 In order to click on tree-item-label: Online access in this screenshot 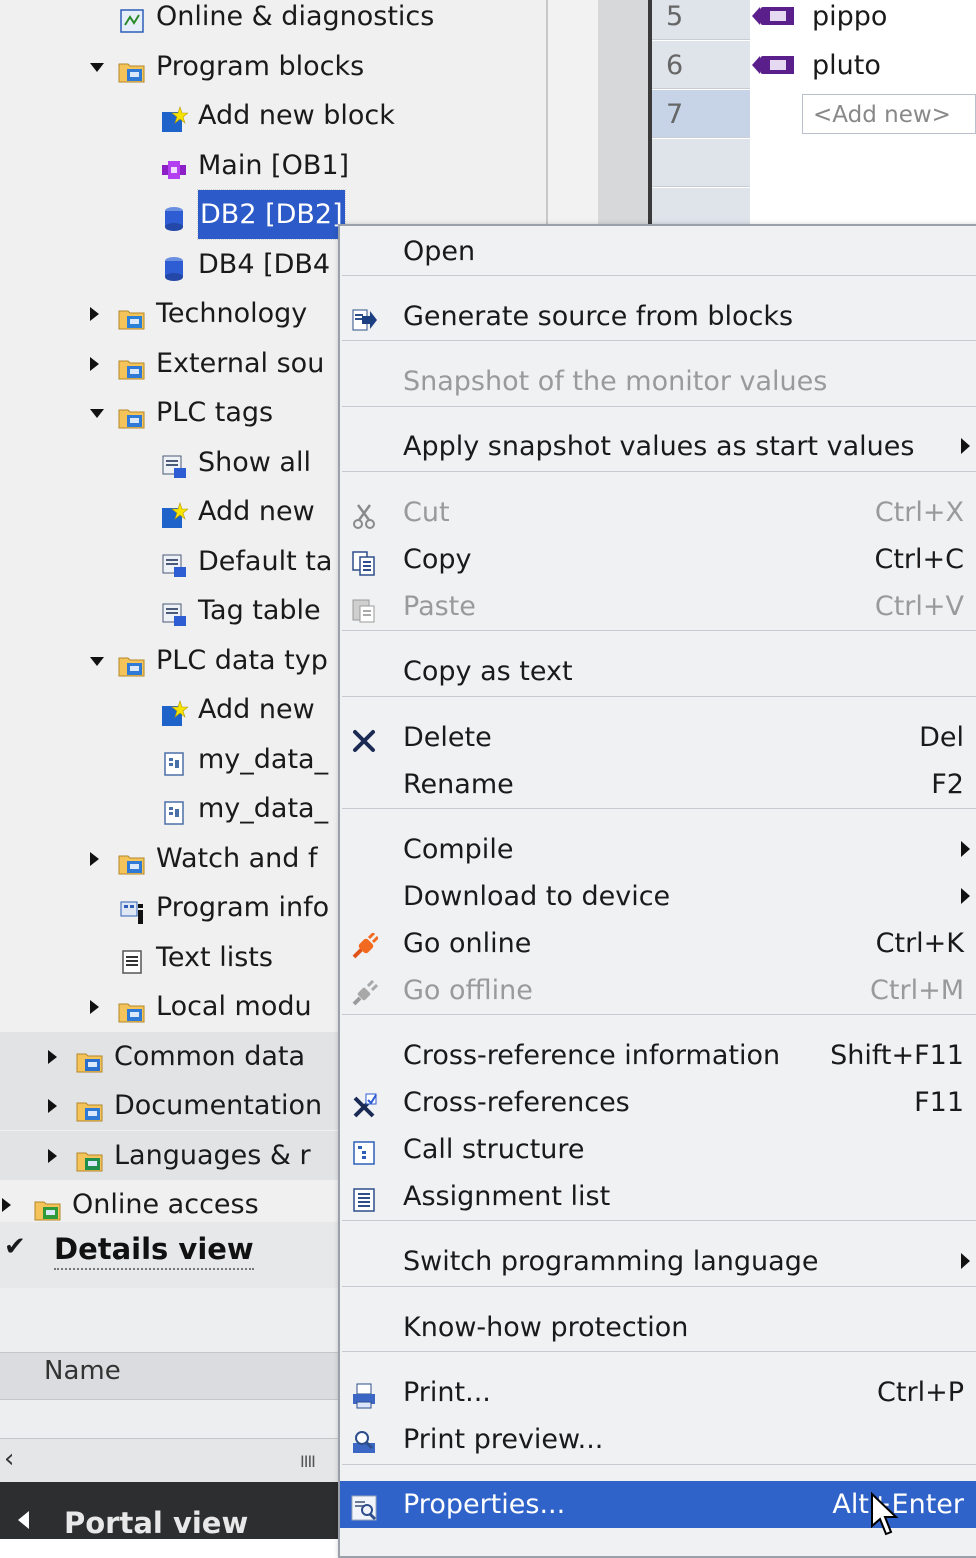, I will do `click(165, 1204)`.